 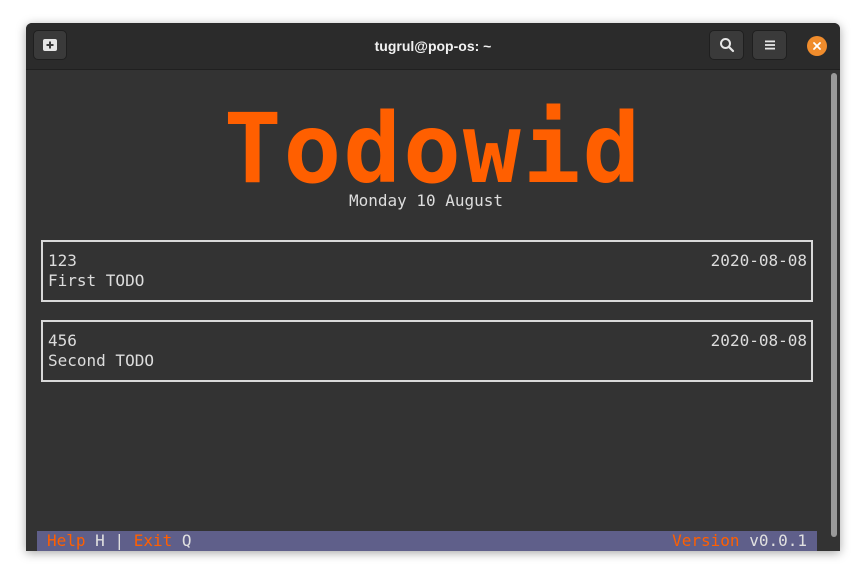 I want to click on search-button, so click(x=726, y=45).